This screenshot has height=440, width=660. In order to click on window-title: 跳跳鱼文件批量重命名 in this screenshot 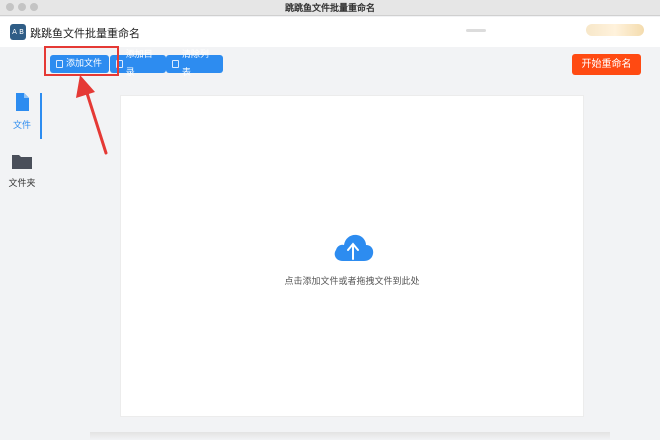, I will do `click(329, 9)`.